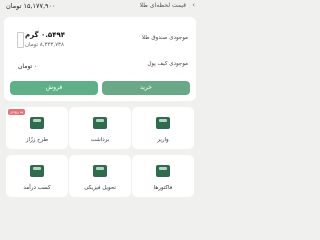 This screenshot has width=320, height=240. I want to click on deposit-label: واریز, so click(163, 140).